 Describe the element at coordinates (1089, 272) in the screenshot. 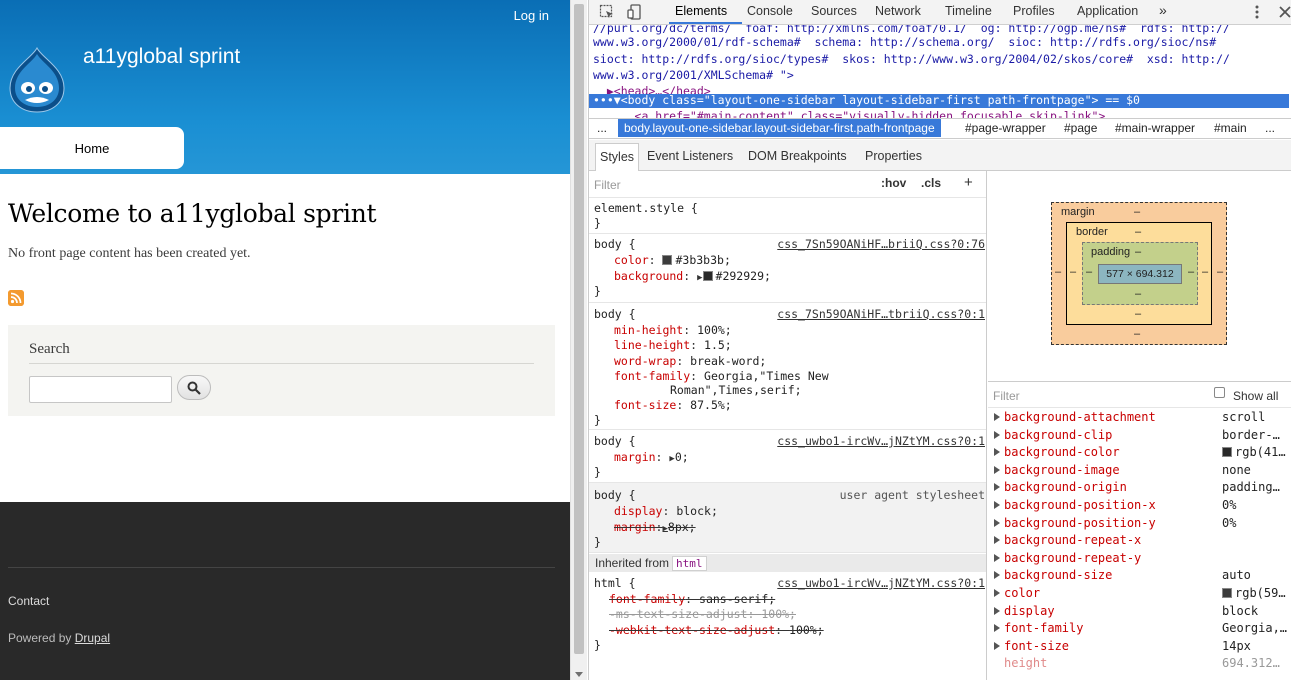

I see `box-padding-left-value: –` at that location.